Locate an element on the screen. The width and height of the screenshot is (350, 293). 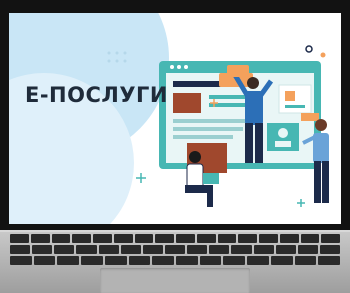
touchpad is located at coordinates (175, 280).